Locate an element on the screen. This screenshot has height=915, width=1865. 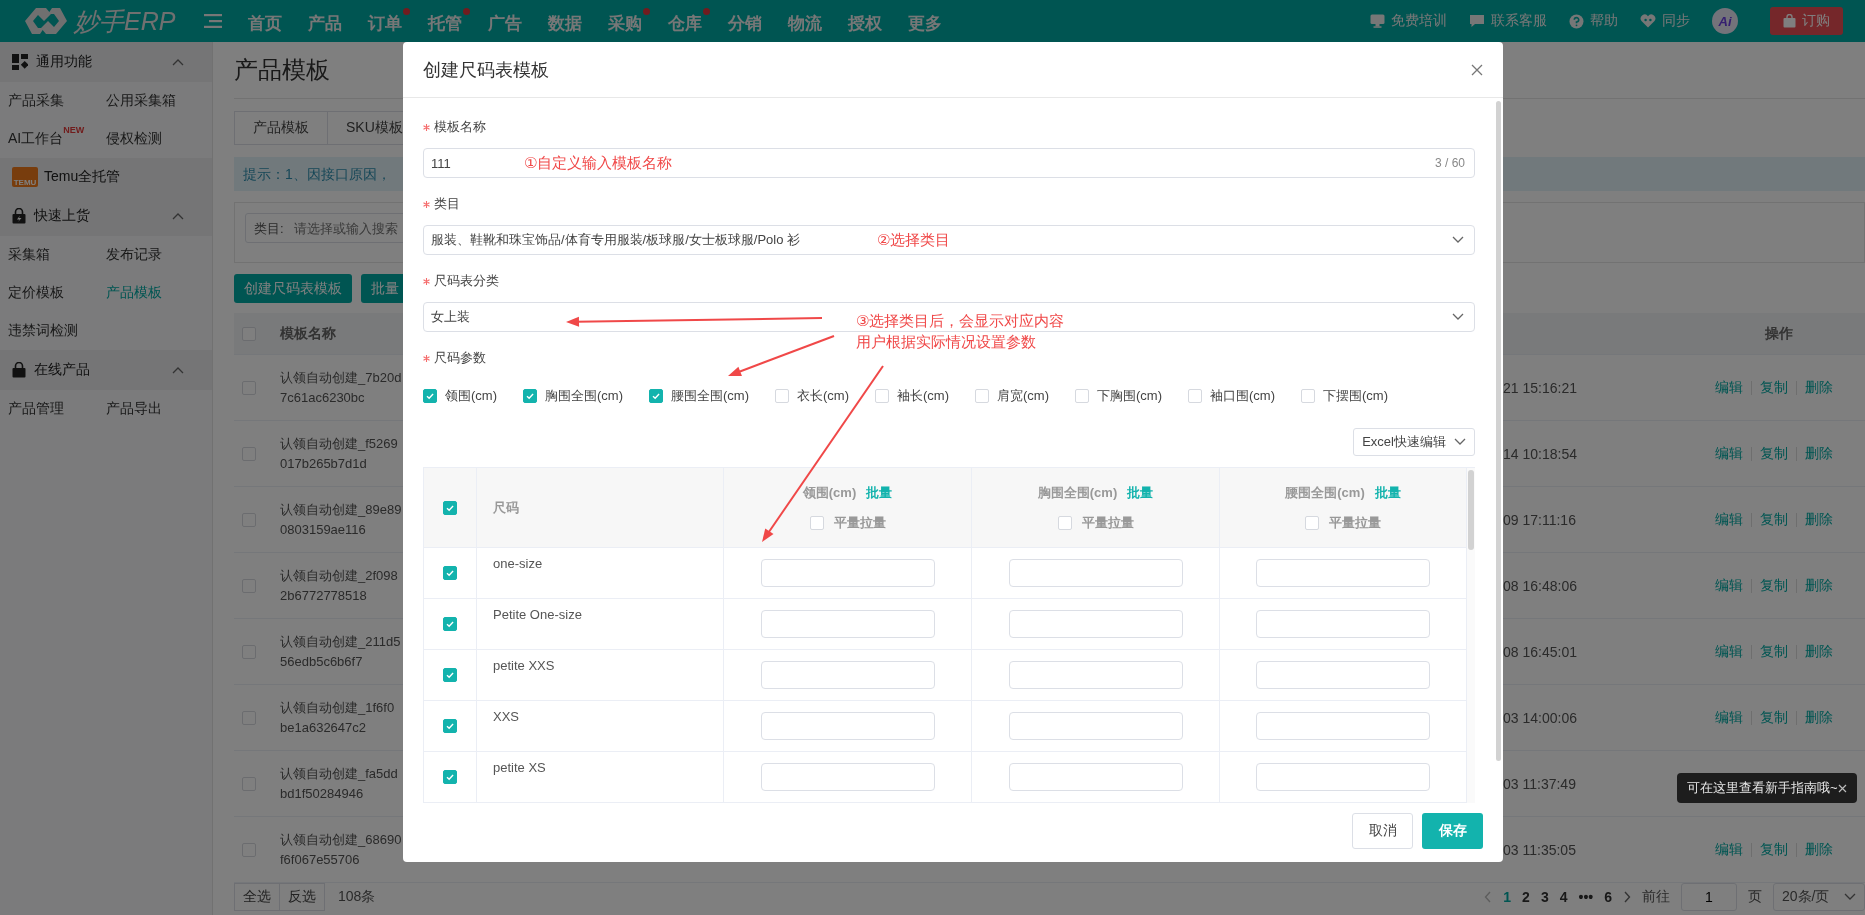
annotation-text: 用户根据实际情况设置参数 is located at coordinates (946, 342).